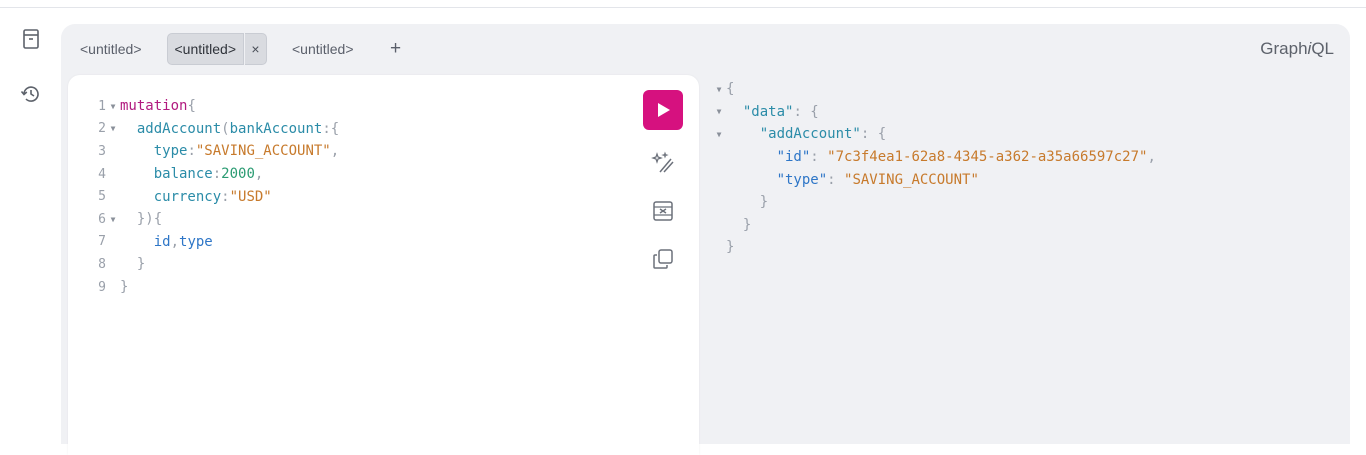 The width and height of the screenshot is (1366, 455). Describe the element at coordinates (934, 89) in the screenshot. I see `result-line: ▼{` at that location.